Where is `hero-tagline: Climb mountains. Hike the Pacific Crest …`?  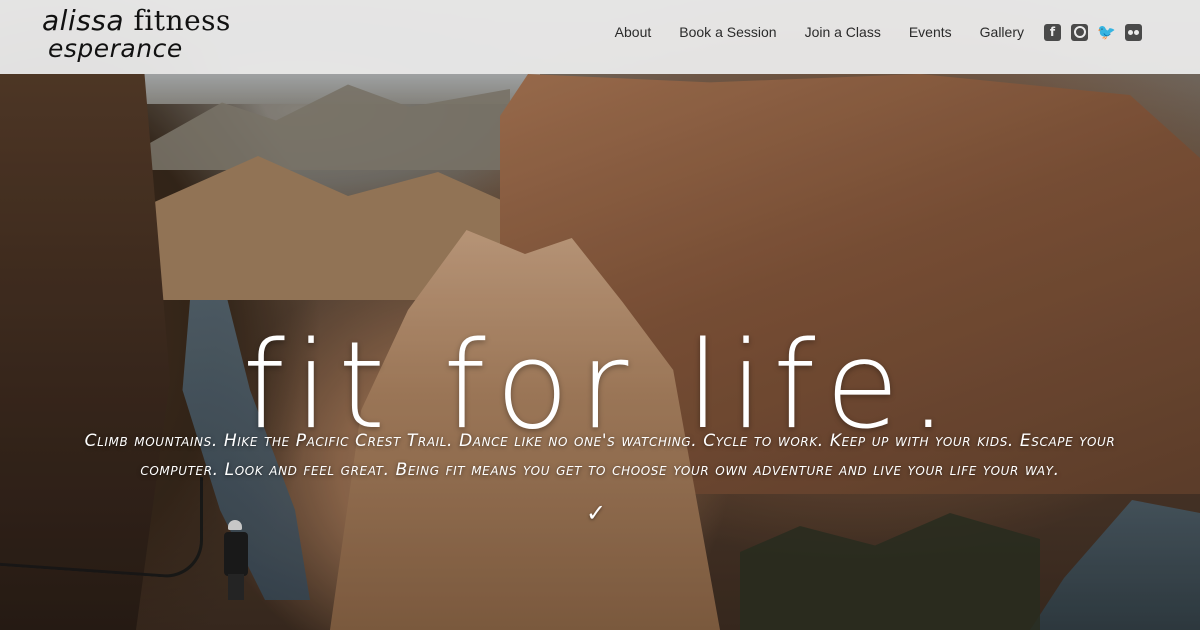 hero-tagline: Climb mountains. Hike the Pacific Crest … is located at coordinates (600, 455).